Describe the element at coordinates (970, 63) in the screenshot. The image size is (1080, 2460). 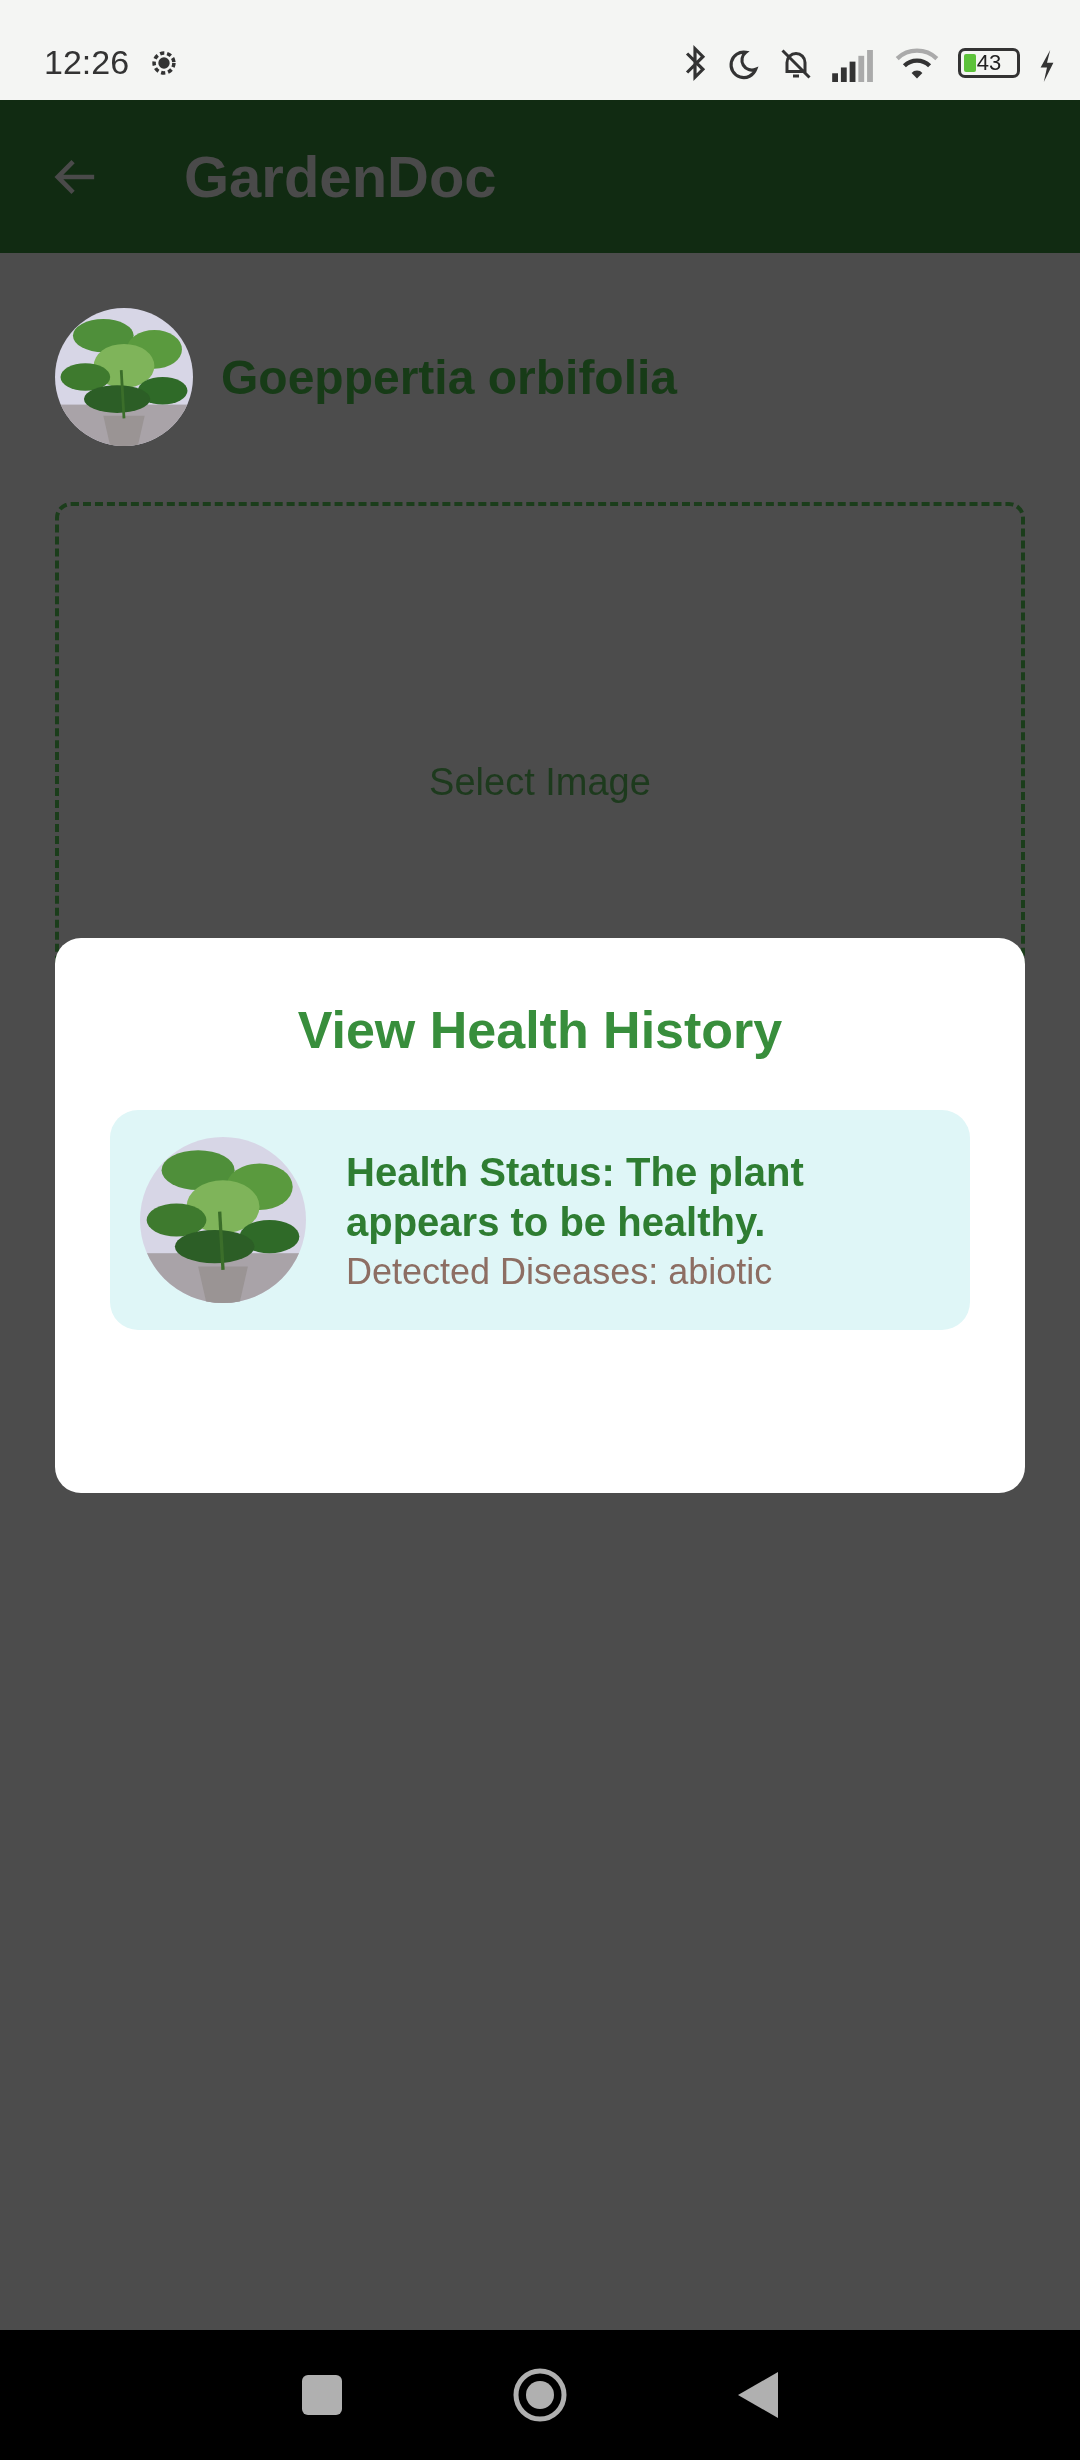
I see `battery-fill` at that location.